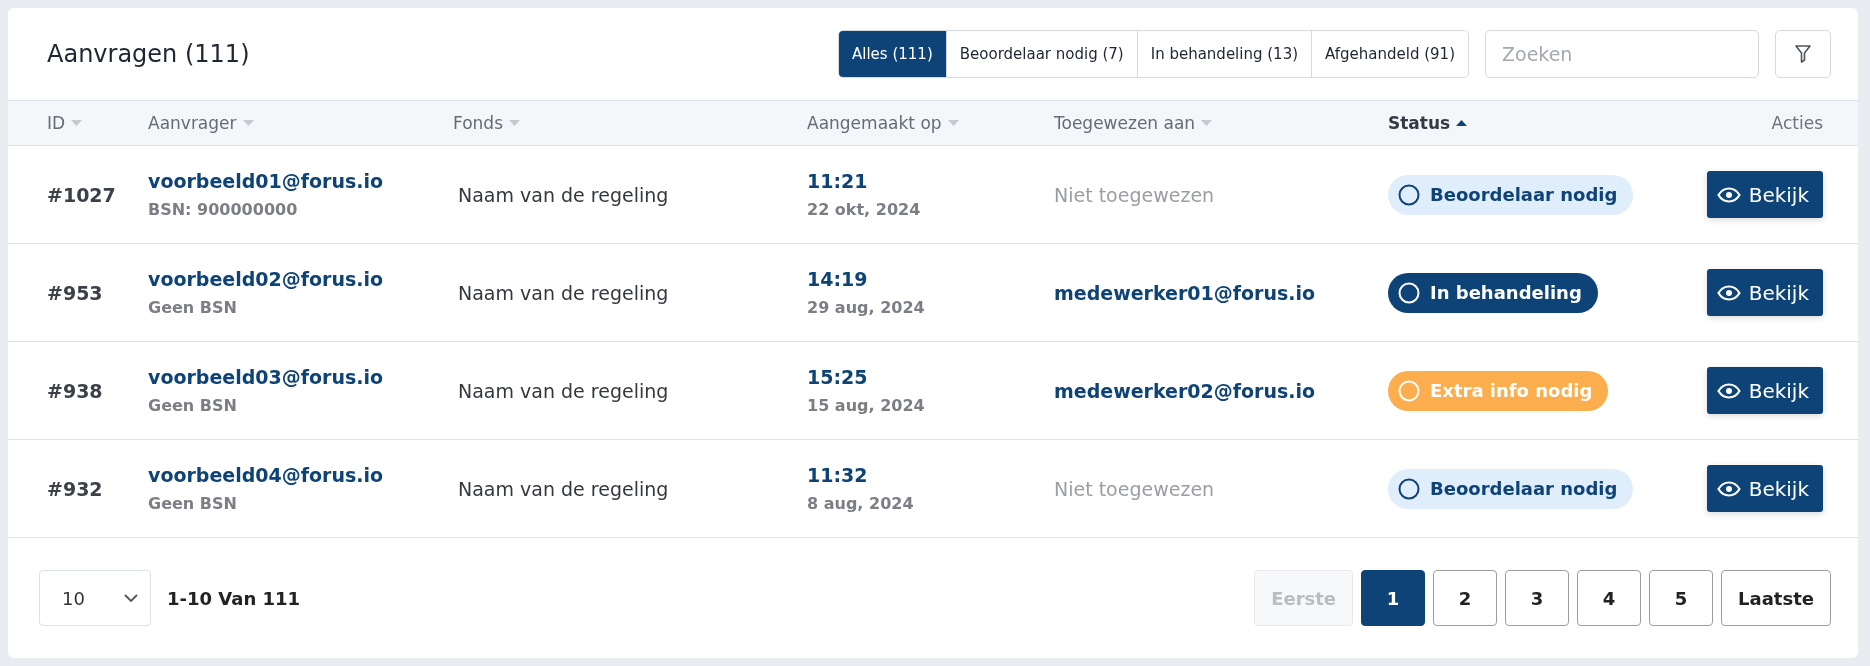 Image resolution: width=1870 pixels, height=666 pixels. Describe the element at coordinates (223, 209) in the screenshot. I see `applicant-bsn: BSN: 900000000` at that location.